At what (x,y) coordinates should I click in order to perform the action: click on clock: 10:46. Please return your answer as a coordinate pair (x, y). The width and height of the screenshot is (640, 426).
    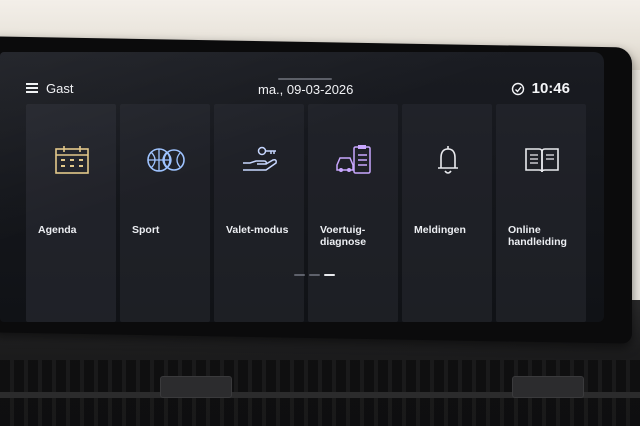
    Looking at the image, I should click on (550, 88).